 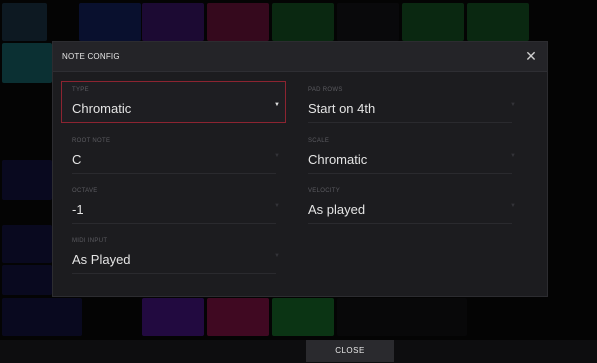 What do you see at coordinates (173, 203) in the screenshot?
I see `octave-select: OCTAVE -1 ▼` at bounding box center [173, 203].